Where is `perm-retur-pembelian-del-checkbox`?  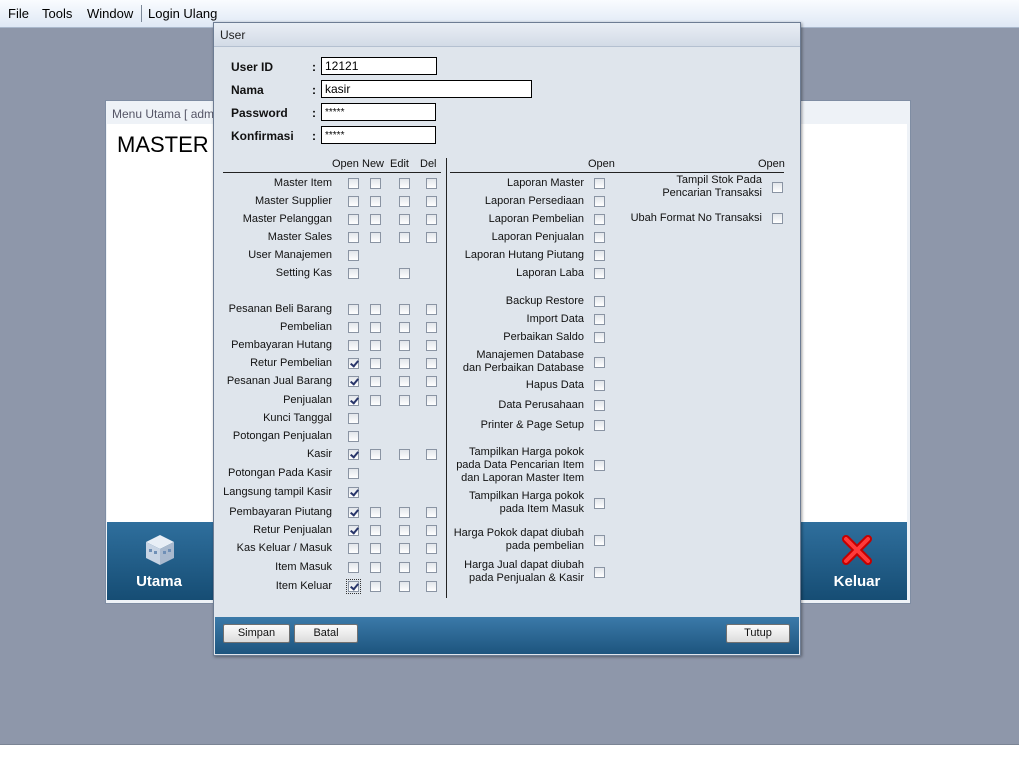 perm-retur-pembelian-del-checkbox is located at coordinates (431, 363).